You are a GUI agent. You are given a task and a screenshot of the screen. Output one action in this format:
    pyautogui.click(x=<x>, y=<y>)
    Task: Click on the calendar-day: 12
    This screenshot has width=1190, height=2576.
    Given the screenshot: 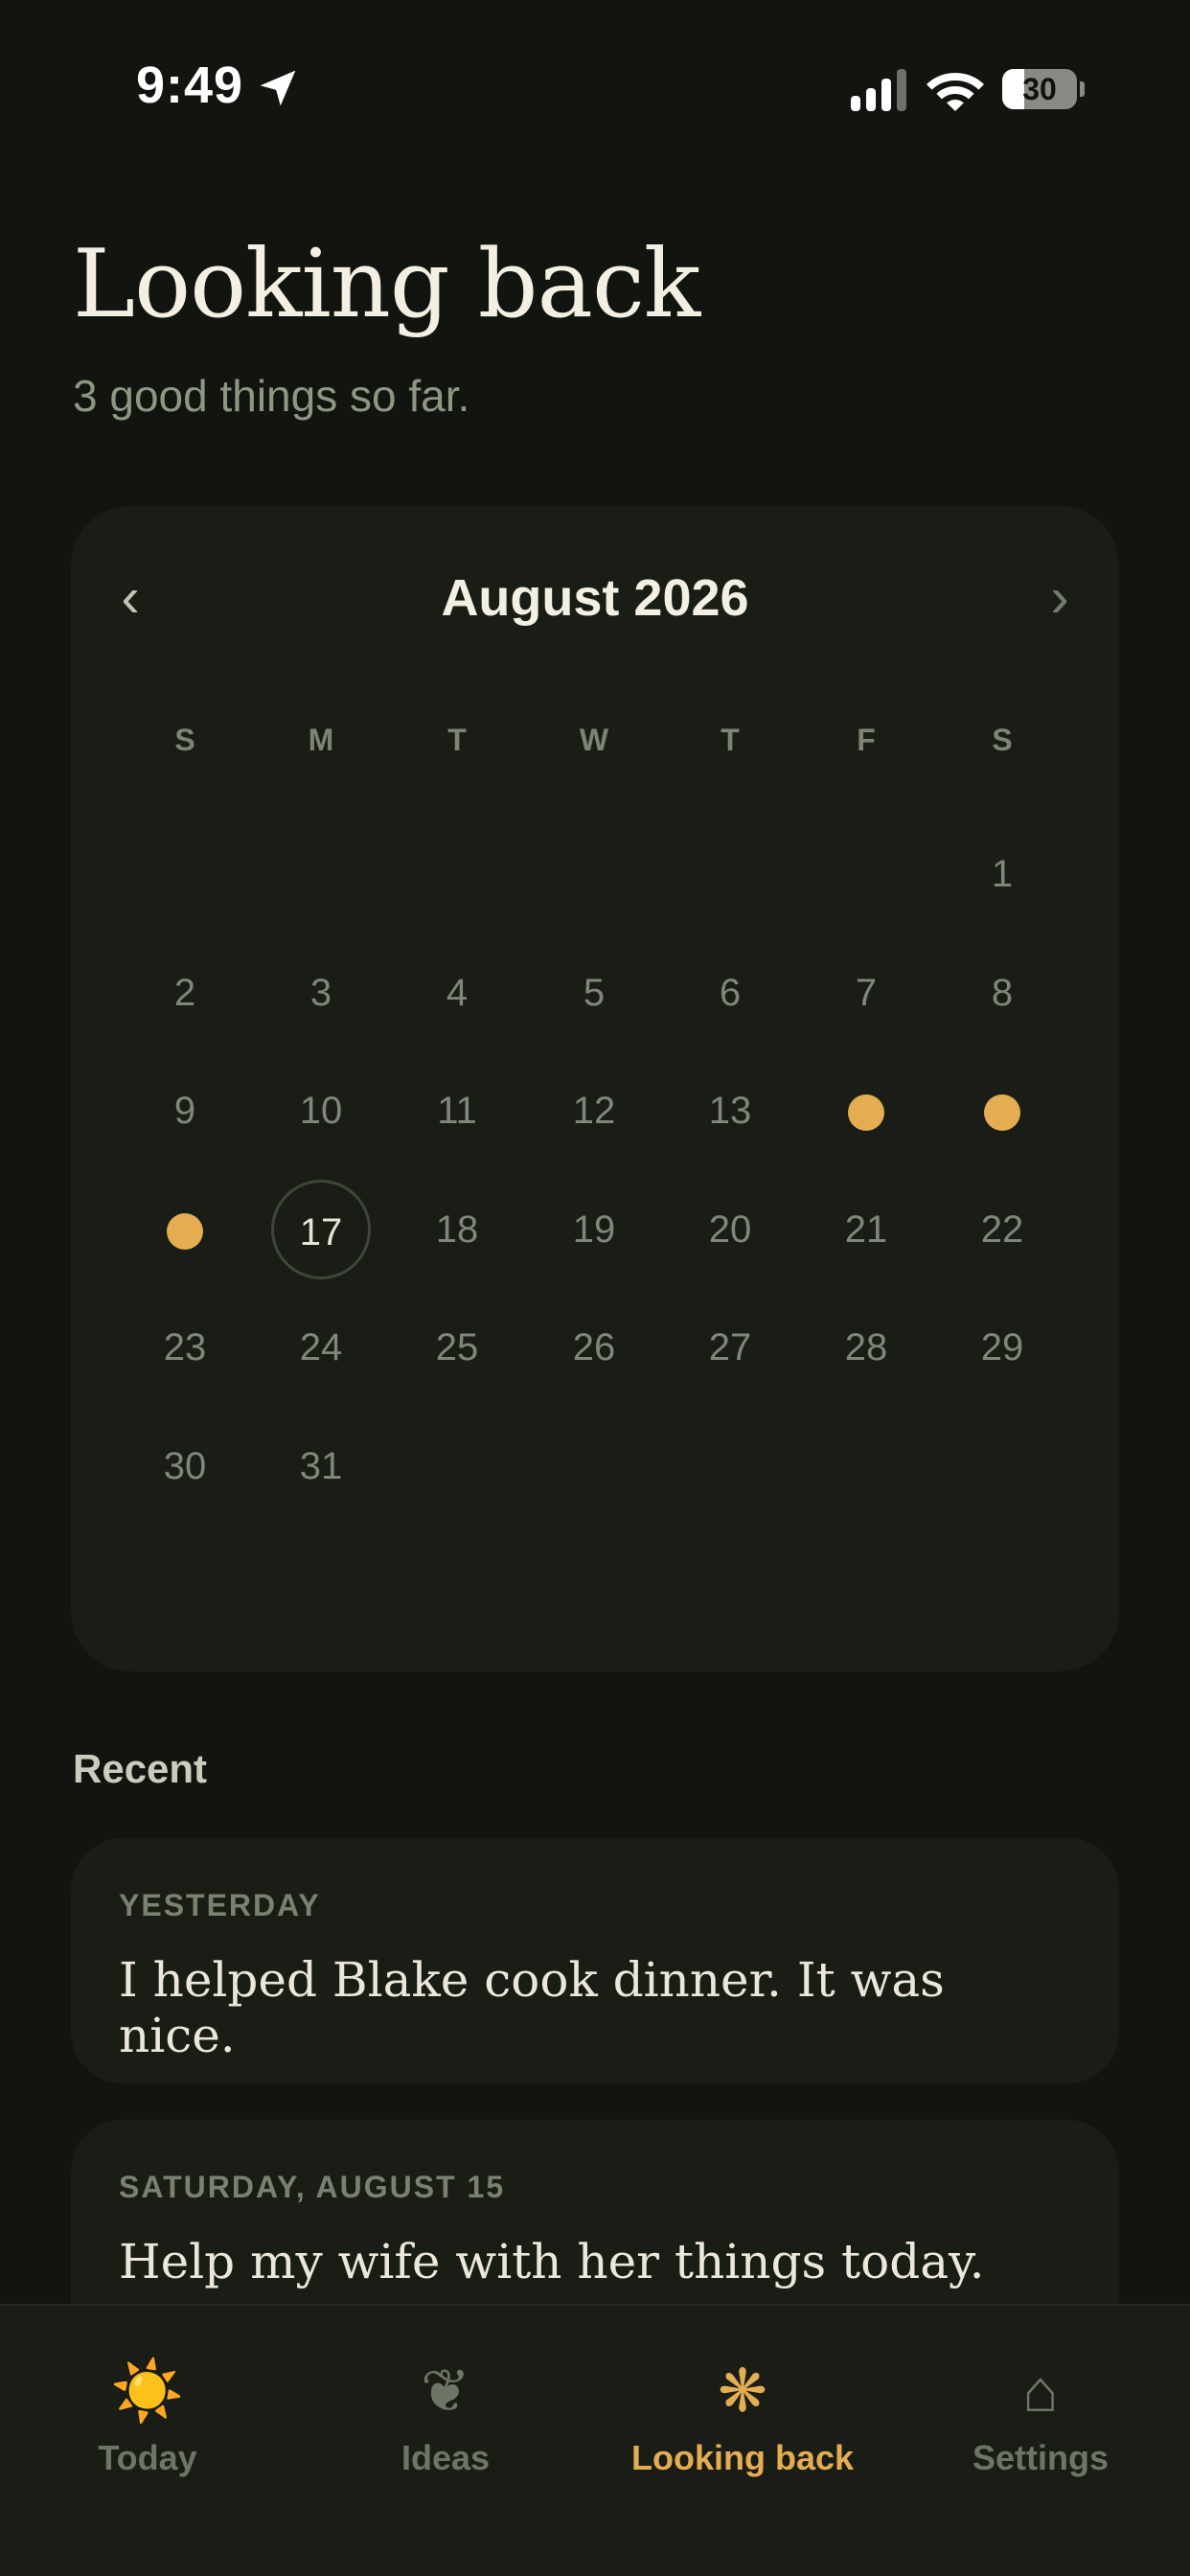 What is the action you would take?
    pyautogui.click(x=594, y=1111)
    